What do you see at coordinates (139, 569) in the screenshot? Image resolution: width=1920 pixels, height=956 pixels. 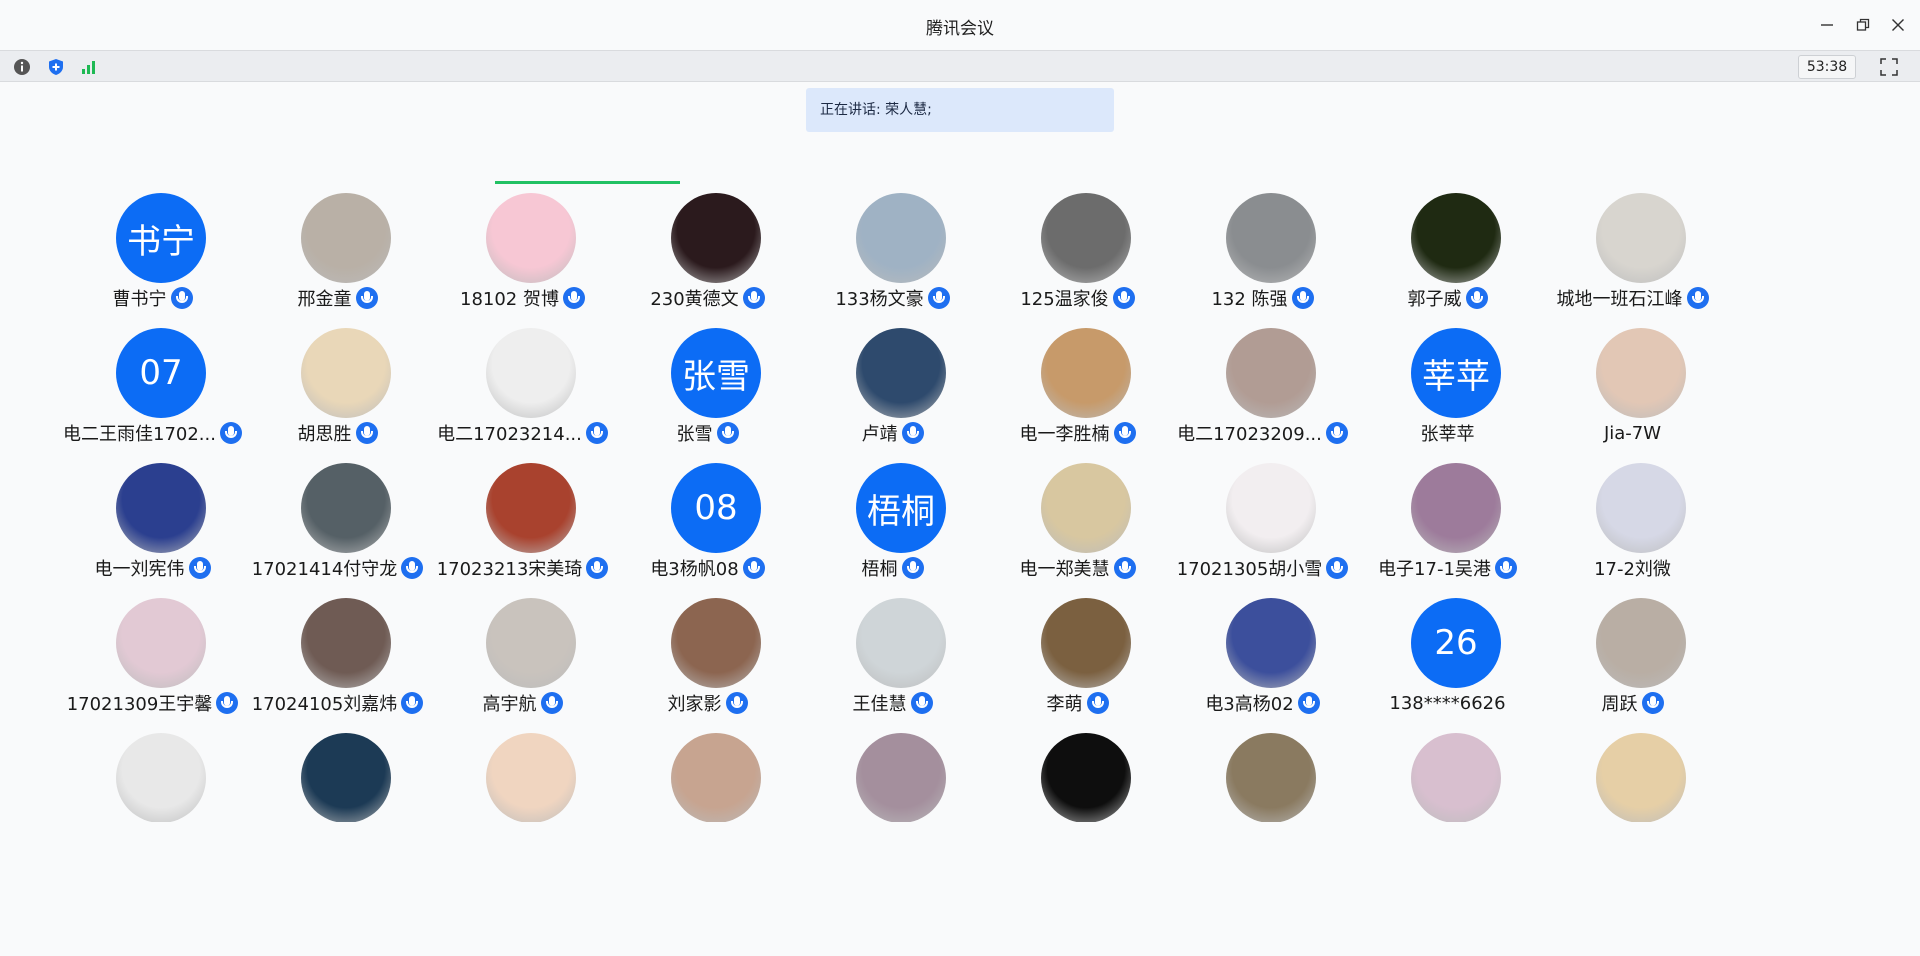 I see `participant-name: 电一刘宪伟` at bounding box center [139, 569].